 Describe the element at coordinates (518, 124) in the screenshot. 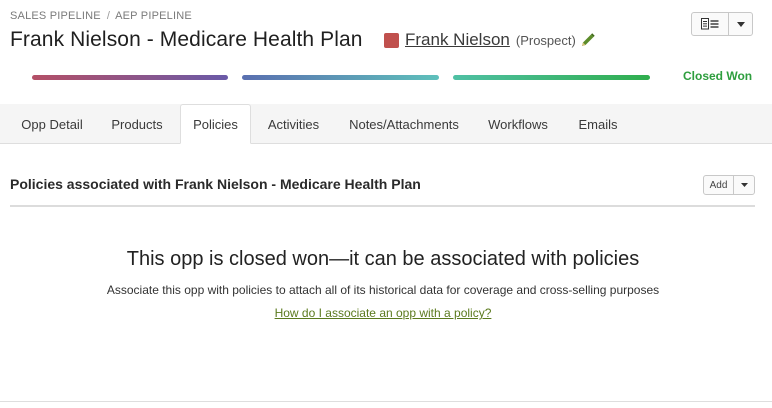

I see `tab-workflows: Workflows` at that location.